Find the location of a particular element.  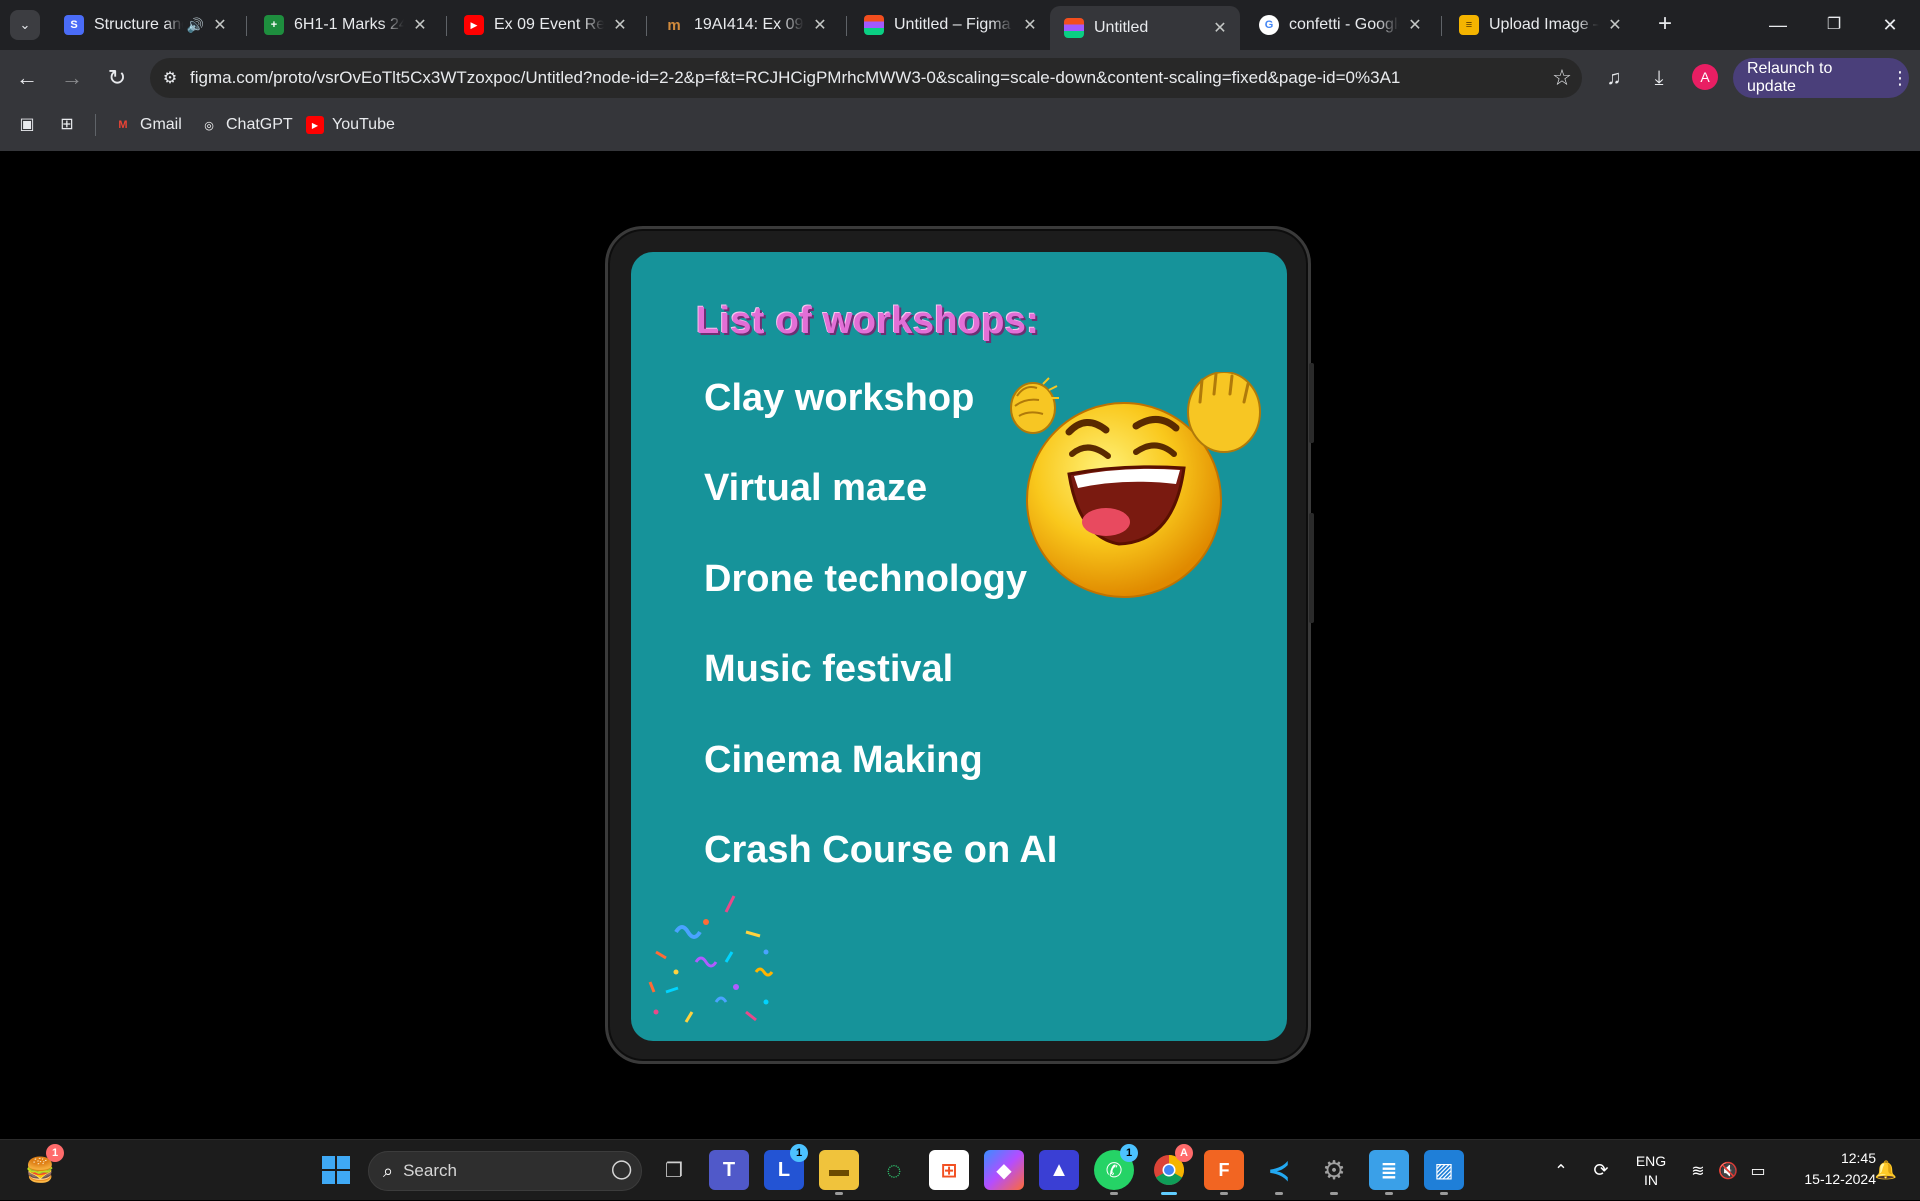

tab-event-registration: ▶ Ex 09 Event Regi ✕ is located at coordinates (545, 25).